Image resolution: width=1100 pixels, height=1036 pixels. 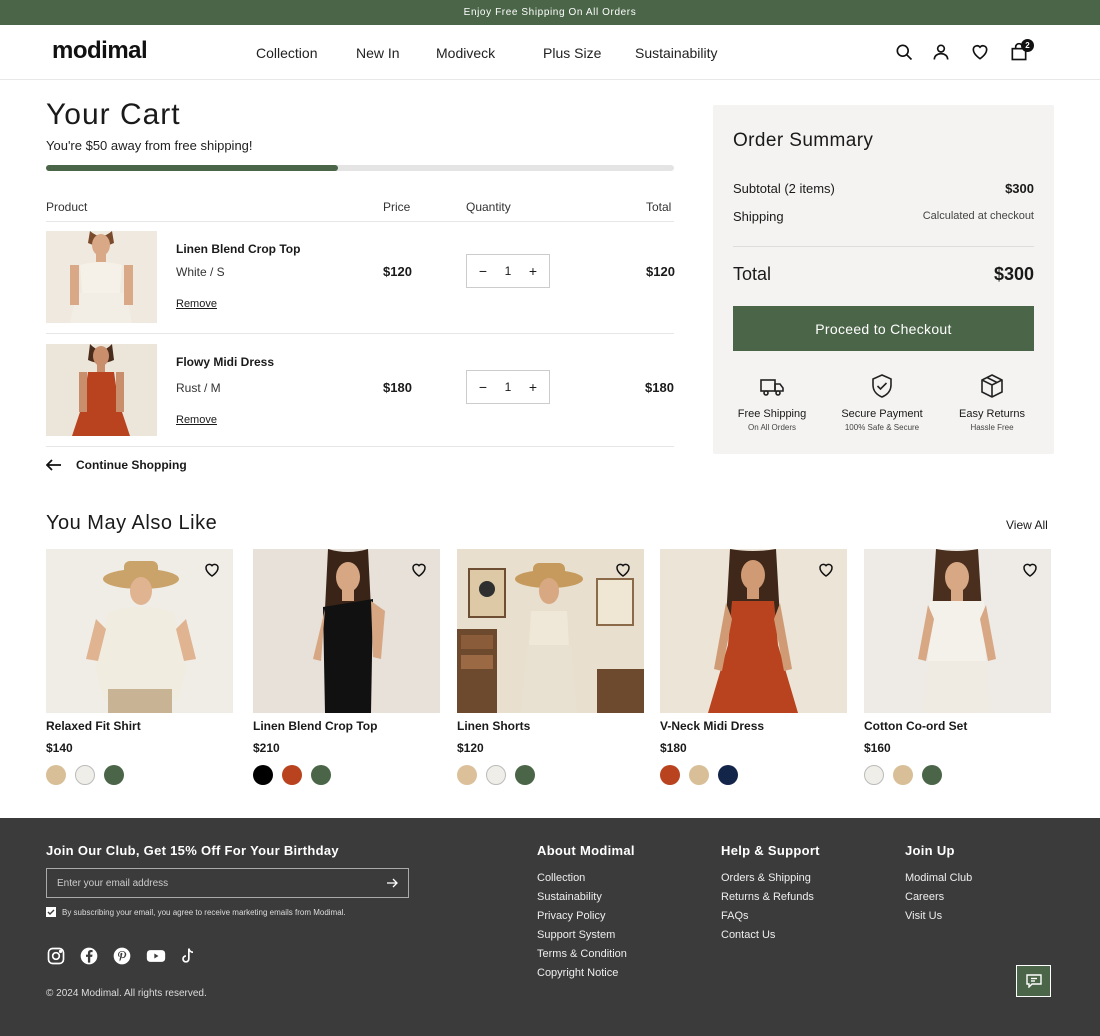 I want to click on product-card: V-Neck Midi Dress $180, so click(x=753, y=667).